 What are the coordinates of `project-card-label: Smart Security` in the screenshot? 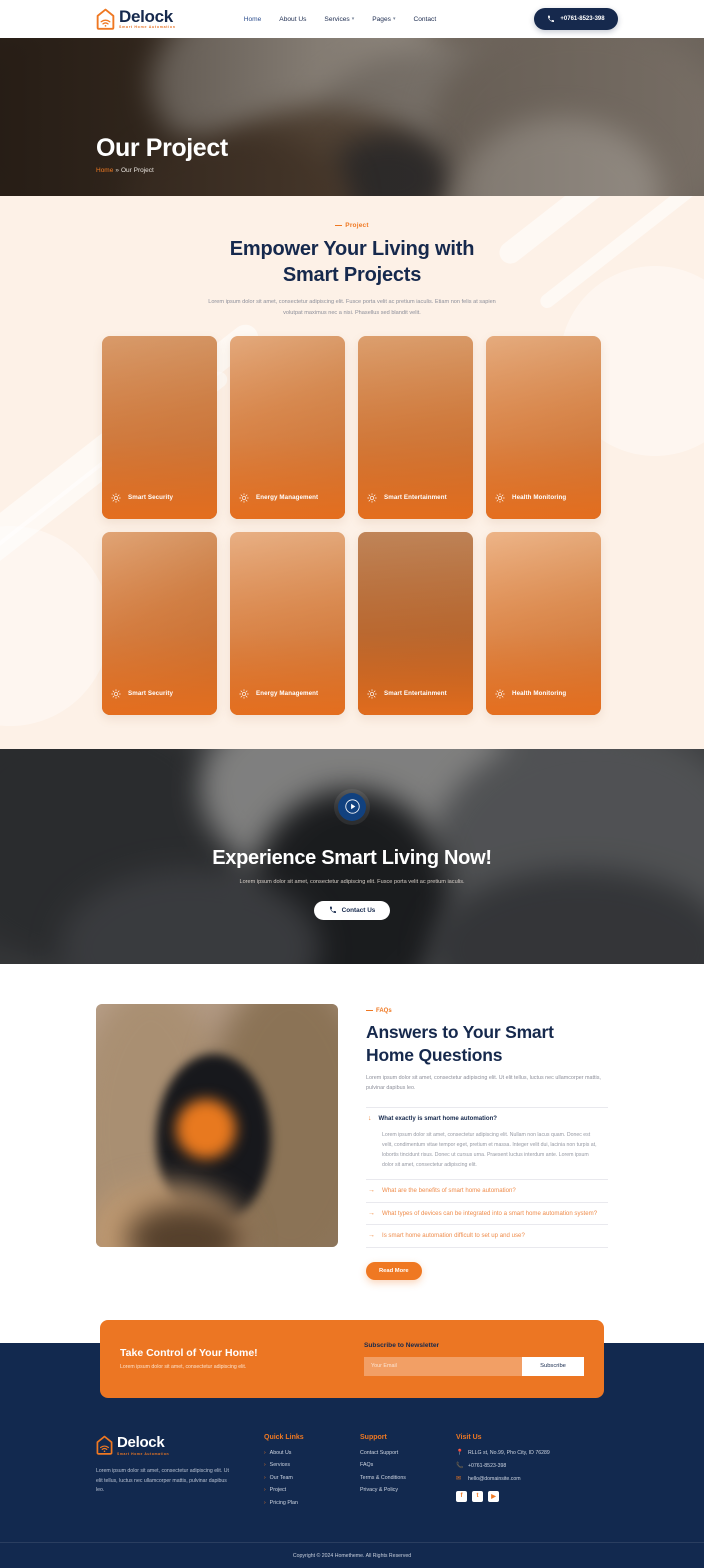 It's located at (160, 498).